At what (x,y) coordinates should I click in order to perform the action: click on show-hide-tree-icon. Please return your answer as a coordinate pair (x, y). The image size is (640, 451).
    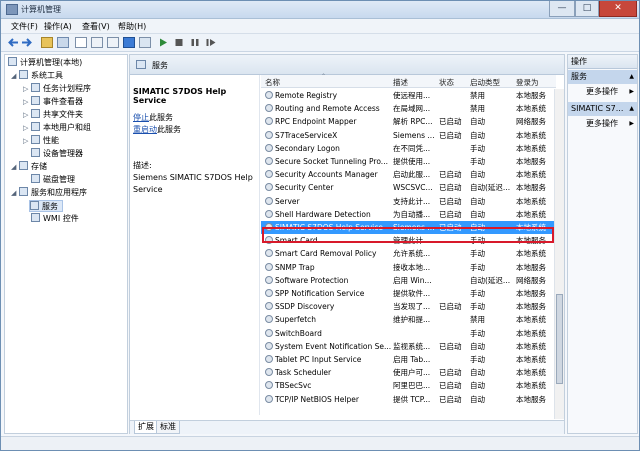
    Looking at the image, I should click on (63, 42).